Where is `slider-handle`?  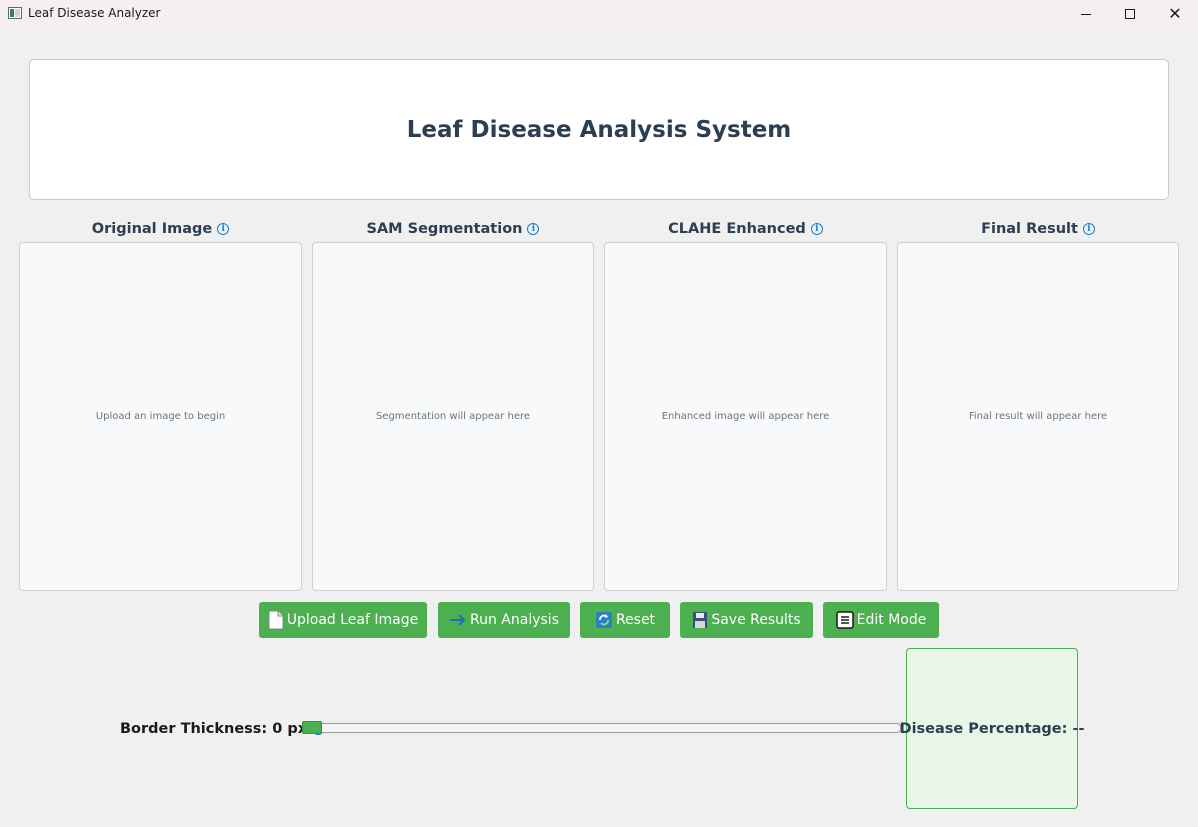 slider-handle is located at coordinates (312, 727).